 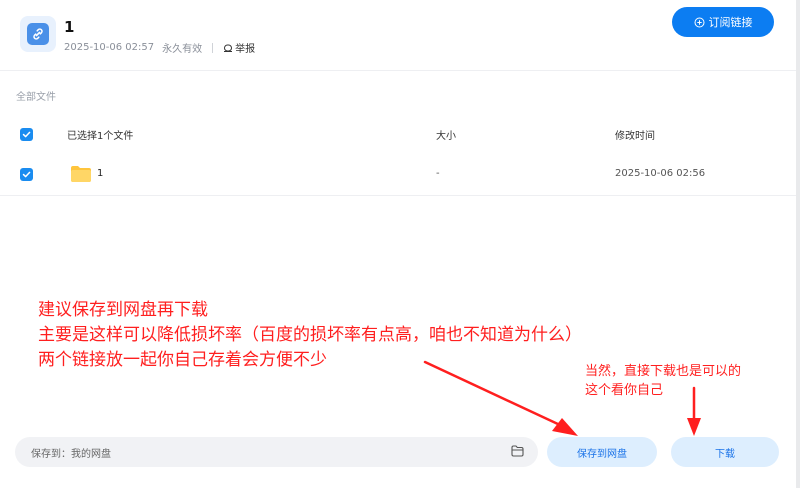 I want to click on folder-icon, so click(x=81, y=174).